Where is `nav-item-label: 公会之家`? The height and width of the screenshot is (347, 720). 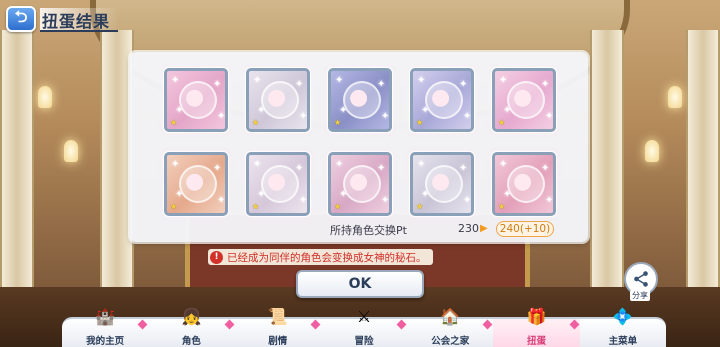
nav-item-label: 公会之家 is located at coordinates (450, 341).